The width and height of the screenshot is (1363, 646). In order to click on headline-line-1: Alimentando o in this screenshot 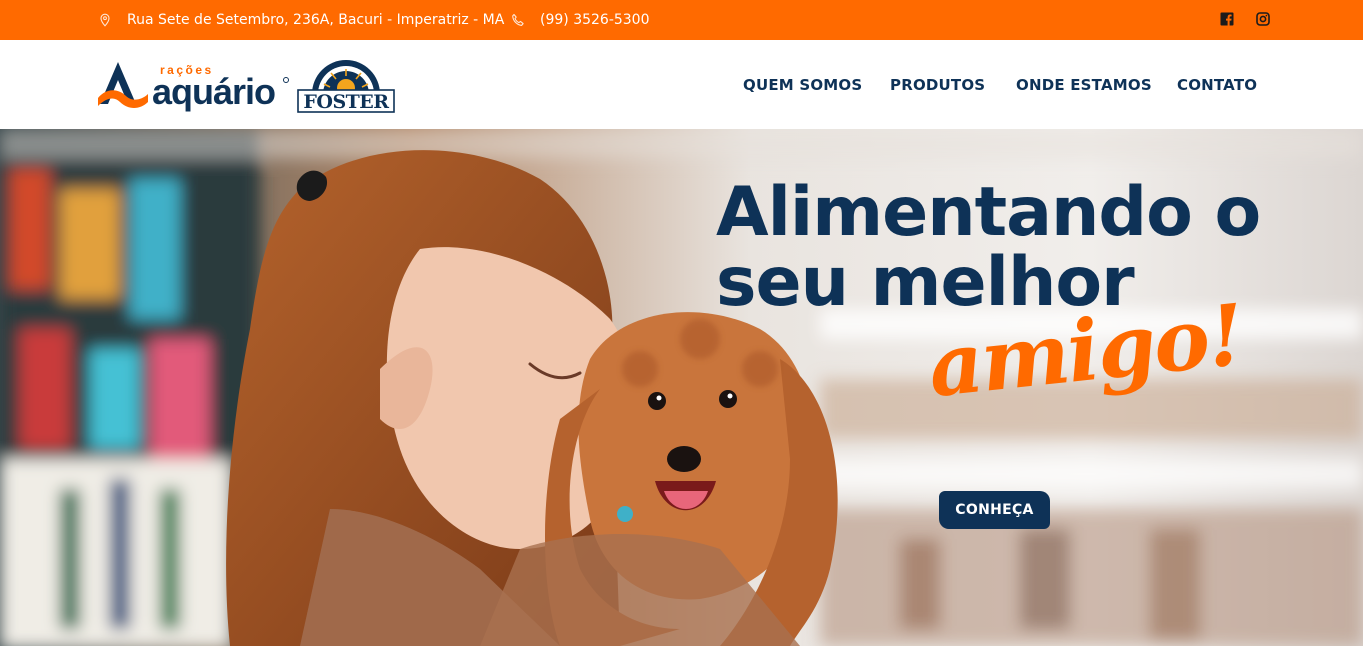, I will do `click(988, 212)`.